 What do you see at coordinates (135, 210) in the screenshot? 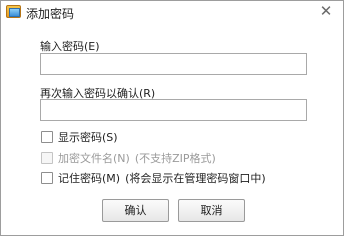
I see `ok-button: 确认` at bounding box center [135, 210].